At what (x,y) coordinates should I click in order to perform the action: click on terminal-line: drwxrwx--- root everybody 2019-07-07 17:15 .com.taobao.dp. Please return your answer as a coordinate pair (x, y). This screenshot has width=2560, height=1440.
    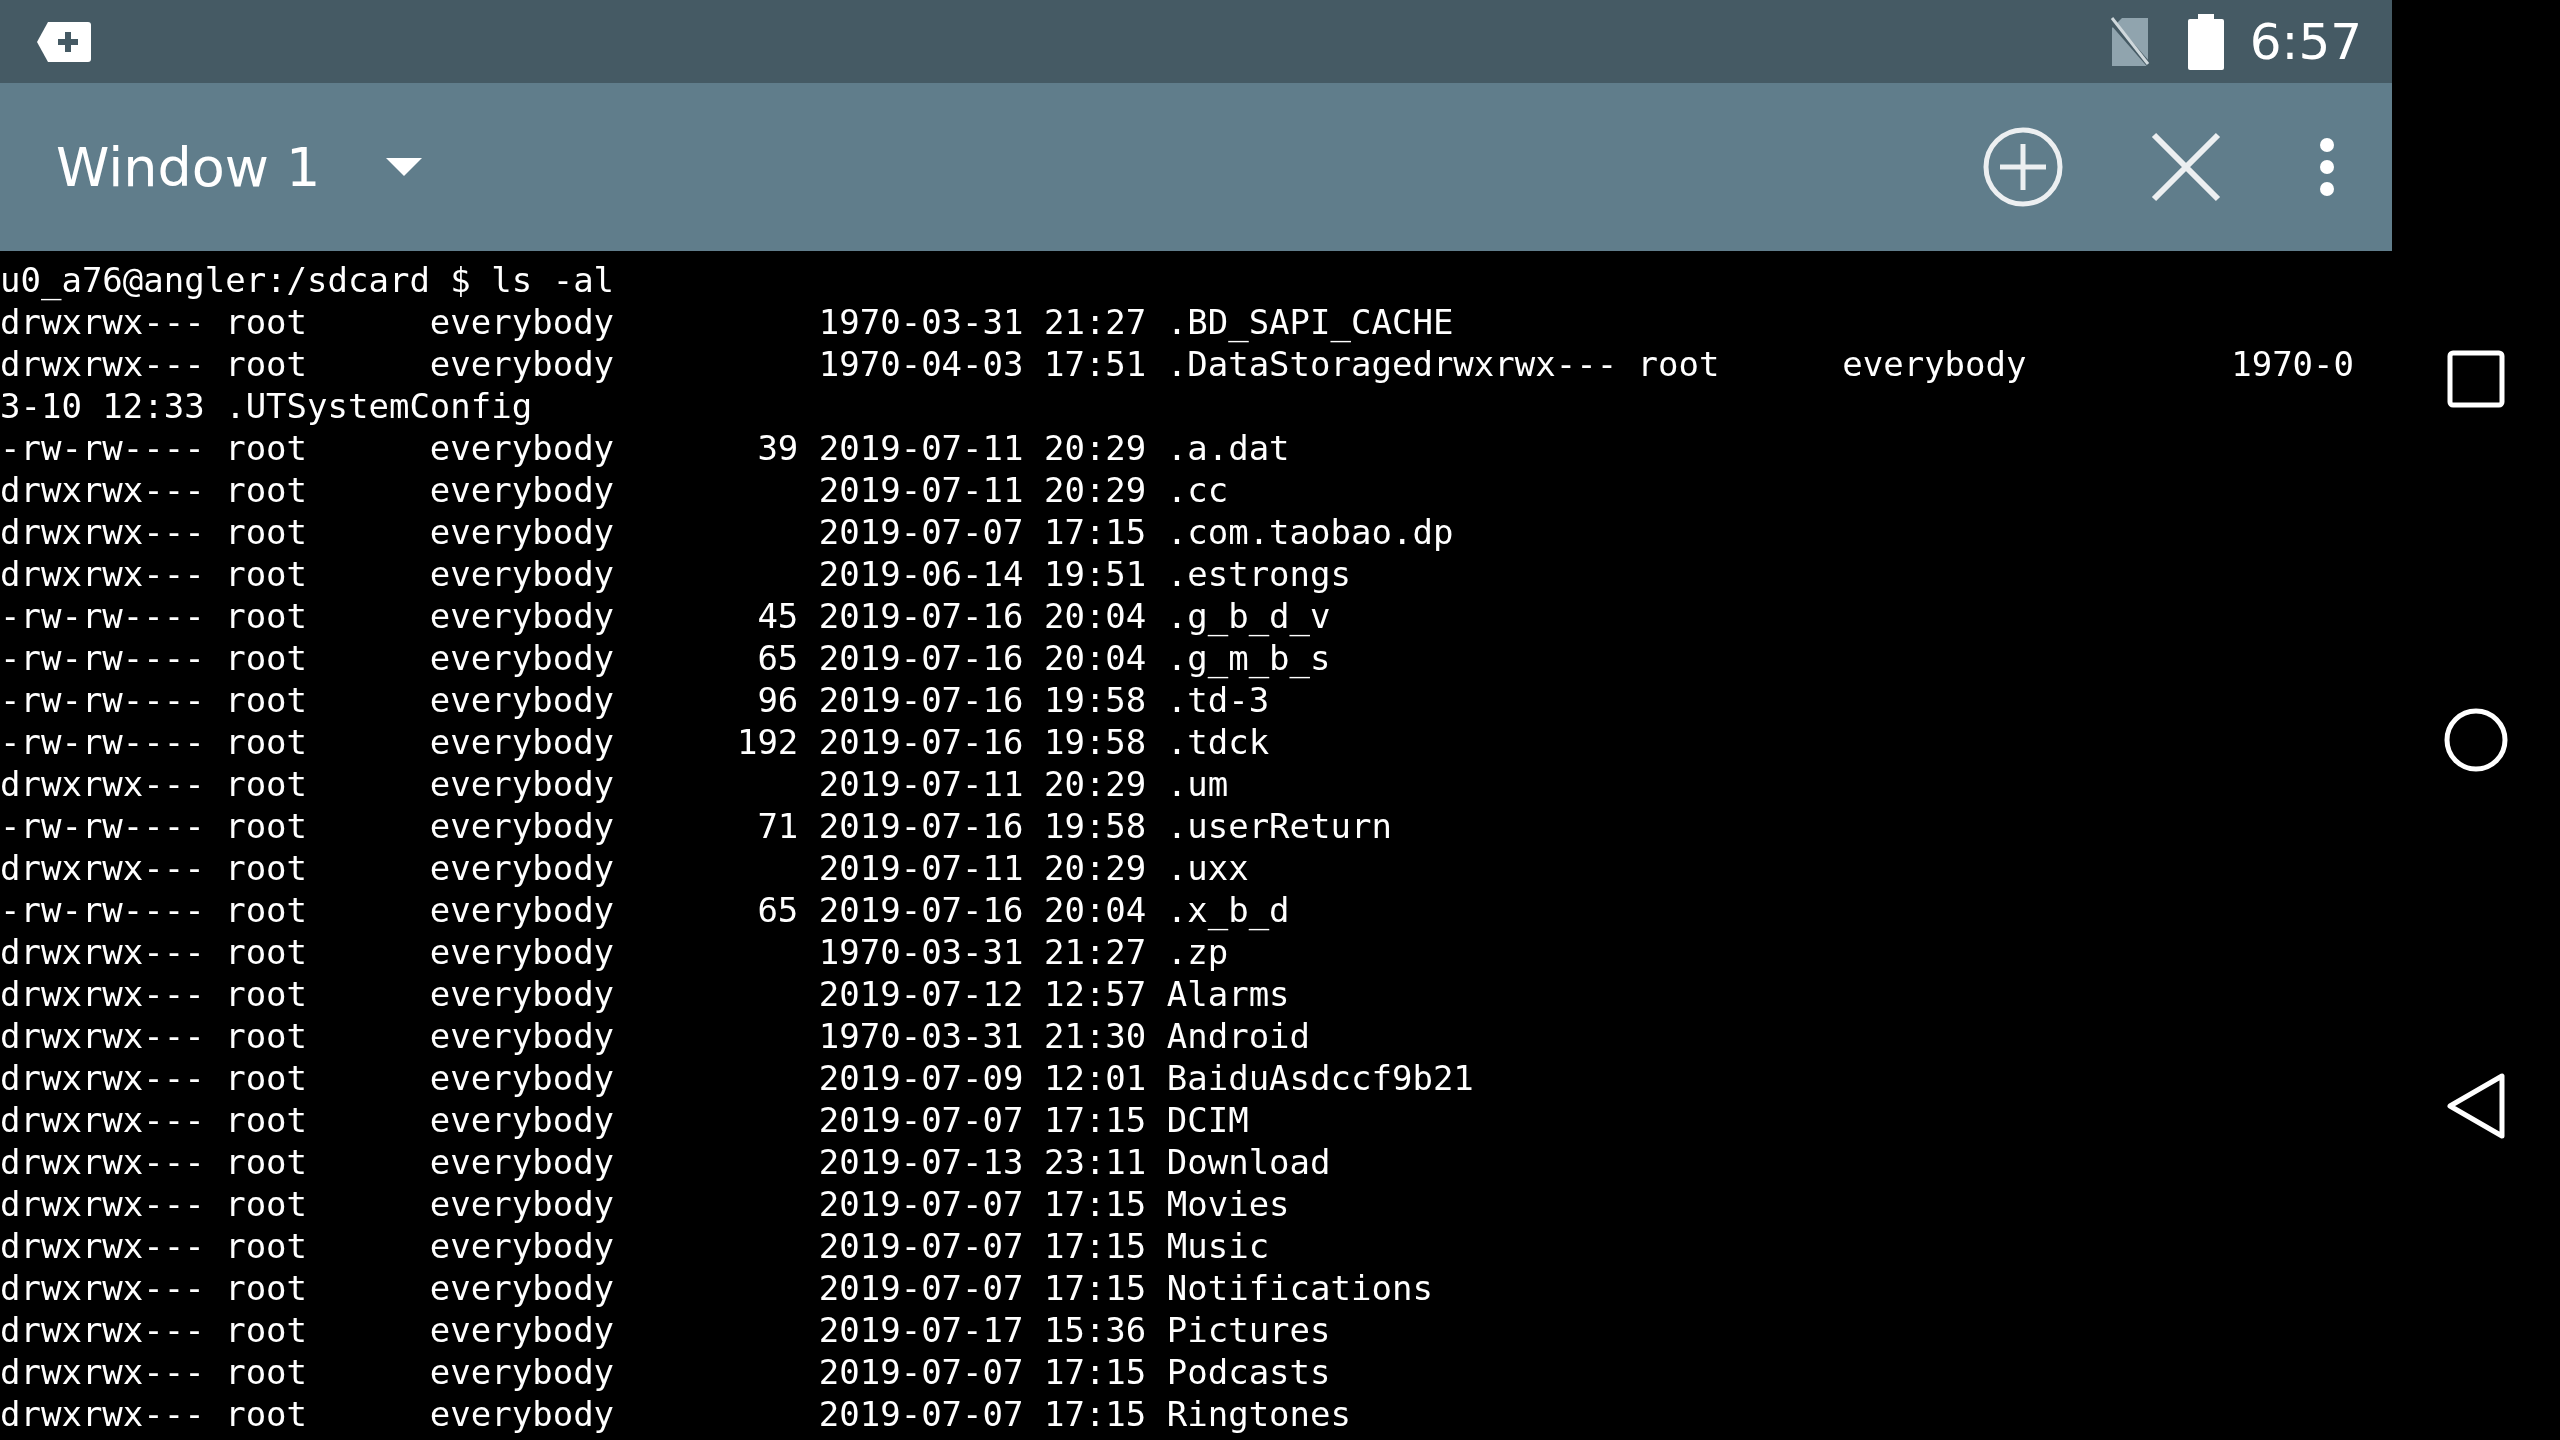
    Looking at the image, I should click on (727, 532).